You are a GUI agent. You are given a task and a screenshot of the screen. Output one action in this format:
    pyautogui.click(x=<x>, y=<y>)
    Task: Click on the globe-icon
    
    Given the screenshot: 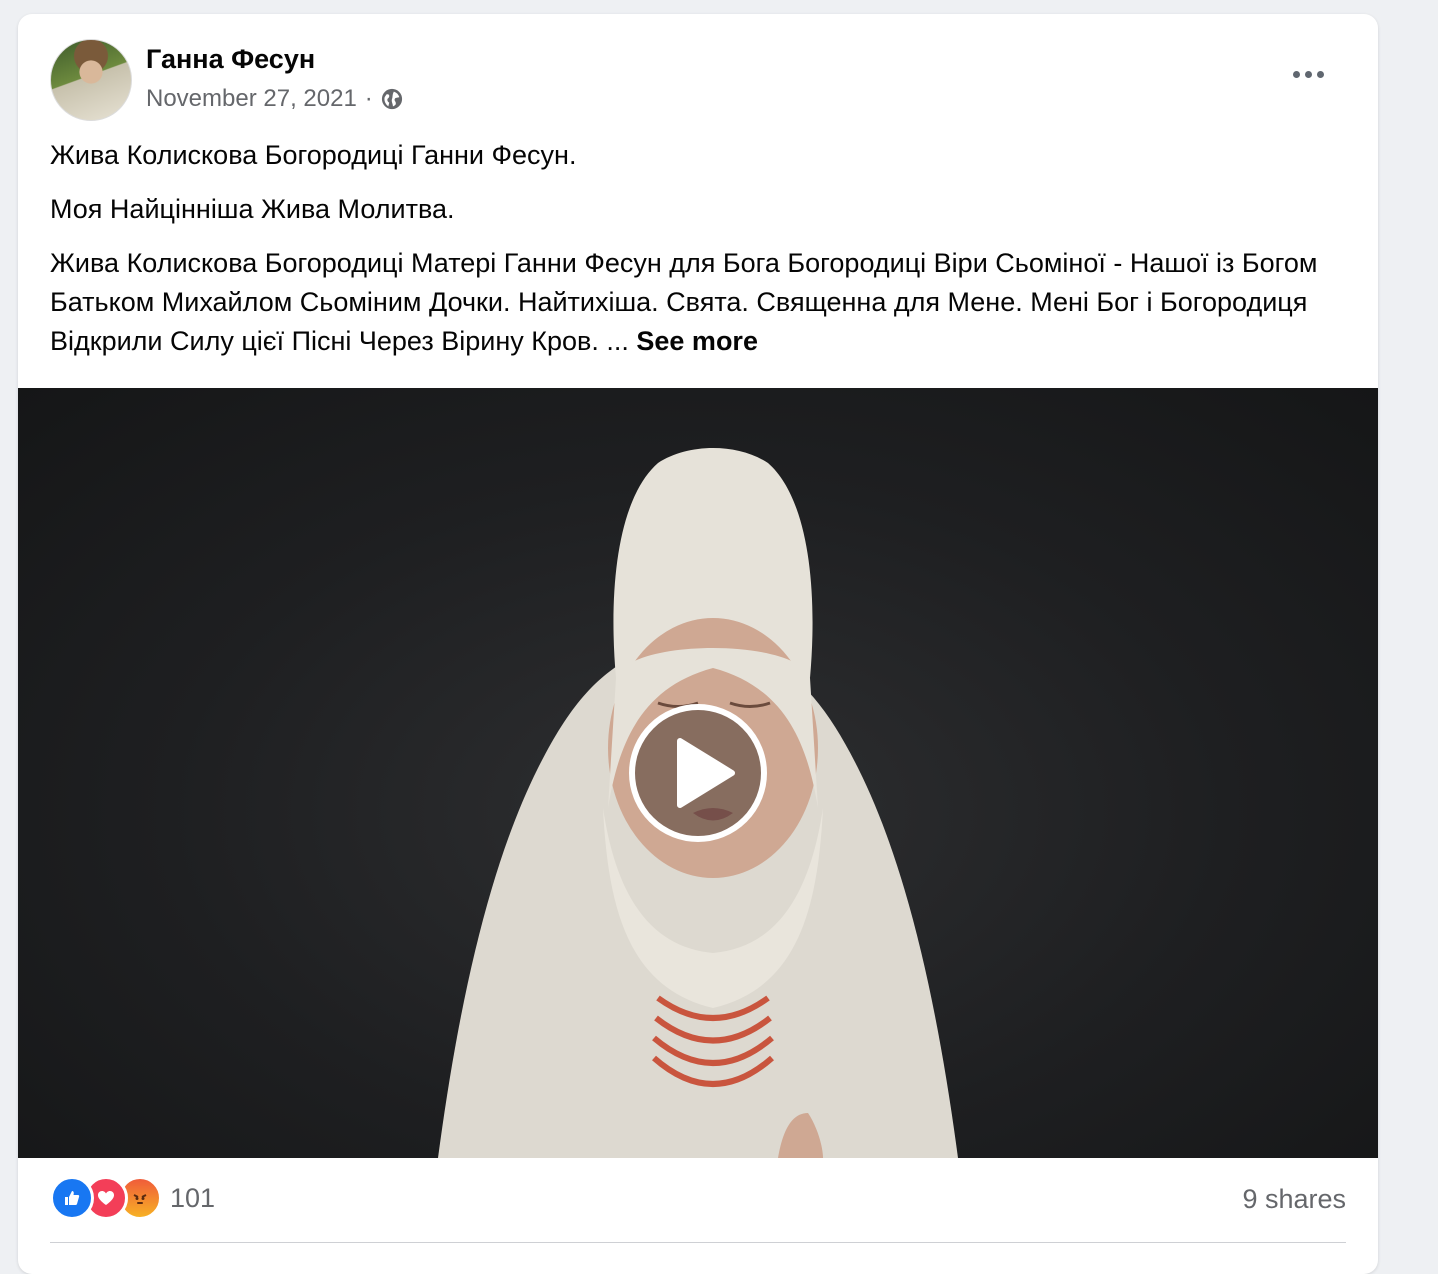 What is the action you would take?
    pyautogui.click(x=392, y=99)
    